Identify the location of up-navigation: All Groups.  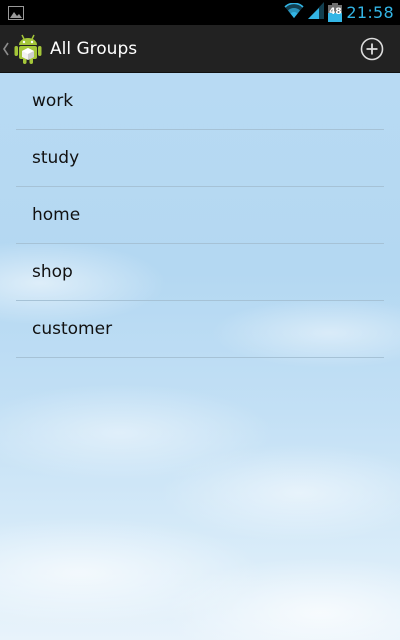
(80, 49).